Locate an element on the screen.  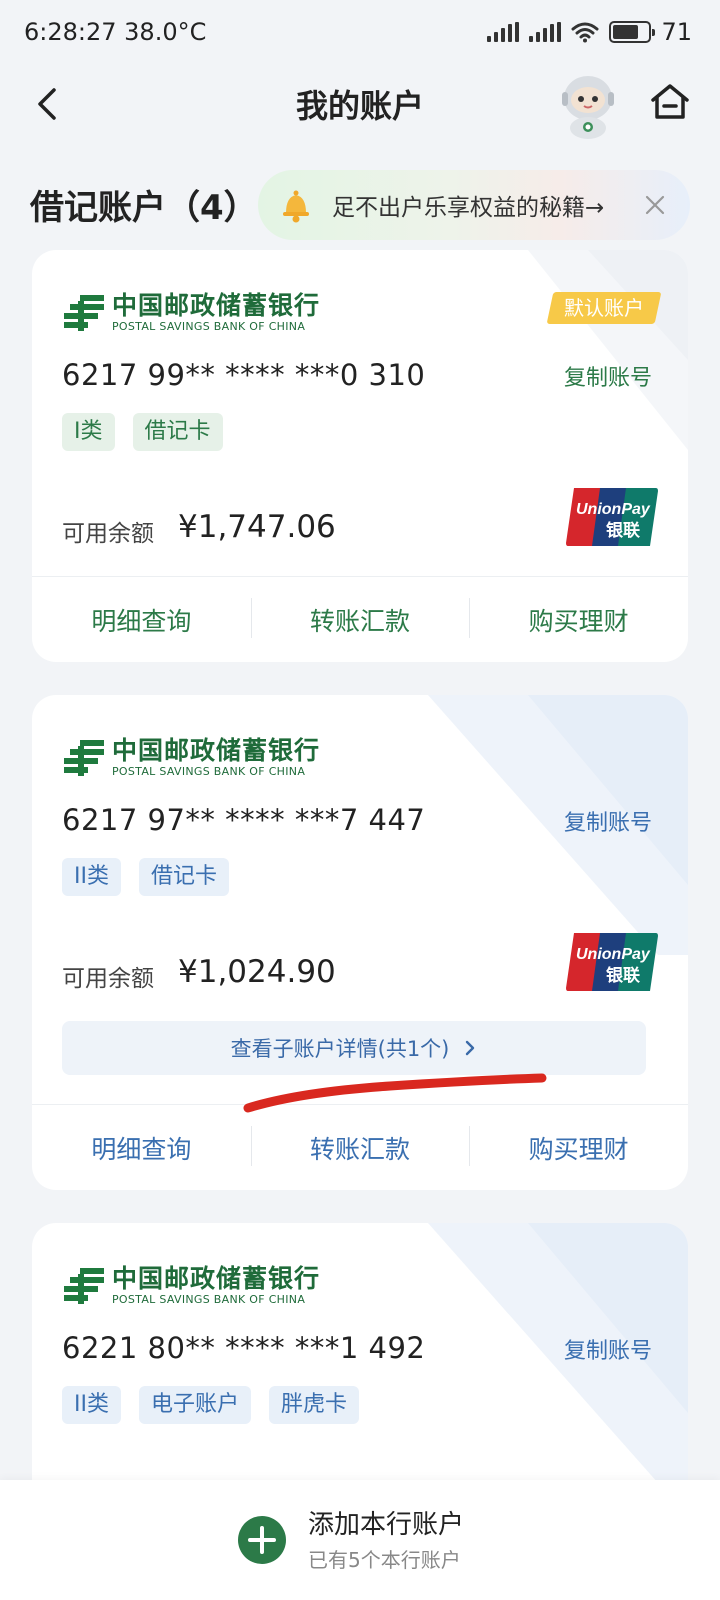
promo-banner: 足不出户乐享权益的秘籍→ is located at coordinates (474, 205).